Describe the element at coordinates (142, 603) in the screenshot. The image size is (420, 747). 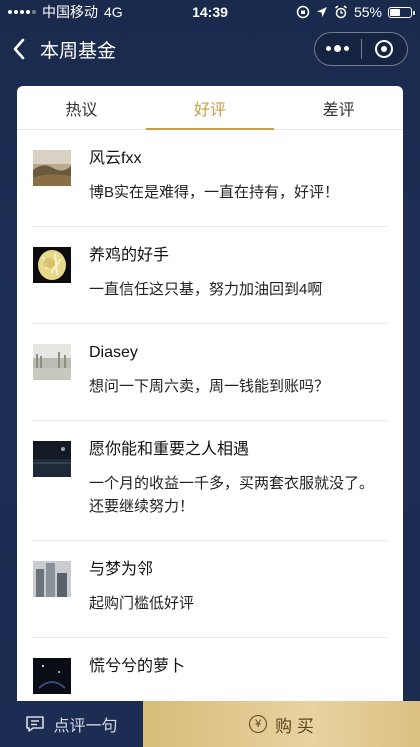
I see `review-text: 起购门槛低好评` at that location.